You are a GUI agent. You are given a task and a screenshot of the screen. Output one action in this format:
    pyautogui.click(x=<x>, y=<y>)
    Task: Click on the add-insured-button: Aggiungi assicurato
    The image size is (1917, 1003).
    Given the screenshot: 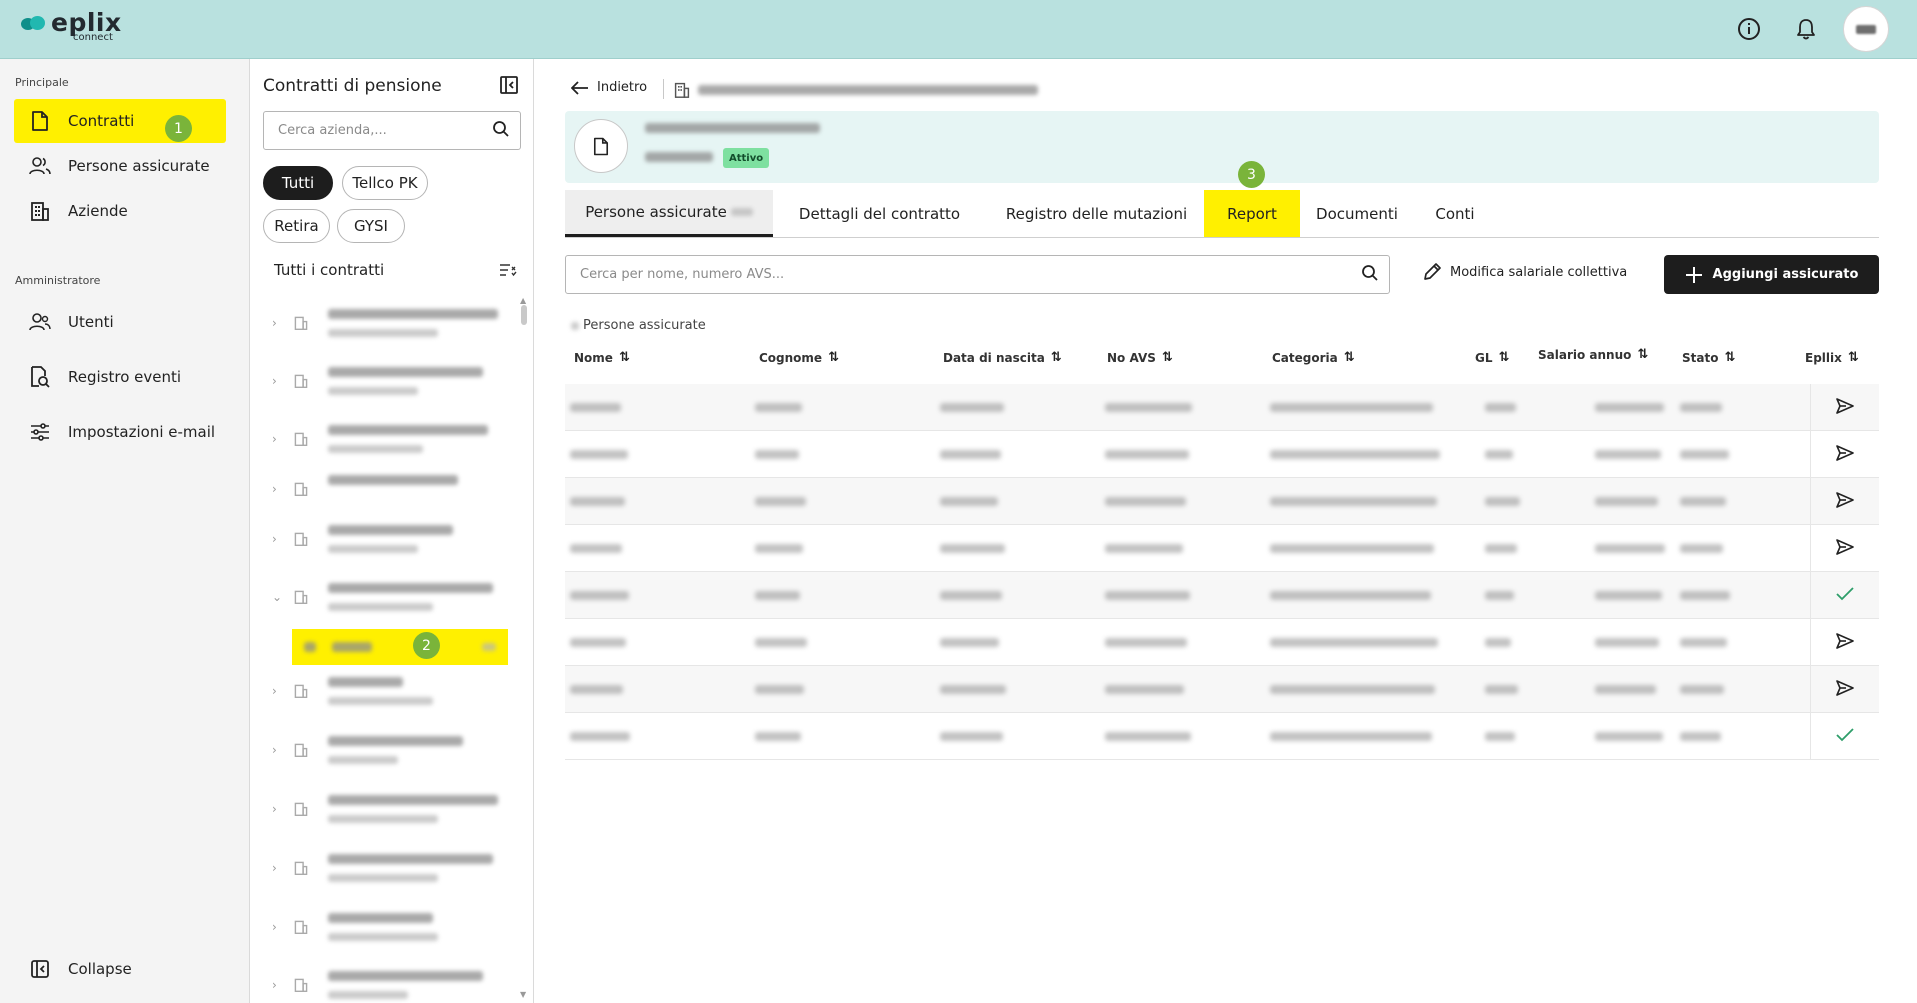 What is the action you would take?
    pyautogui.click(x=1771, y=274)
    